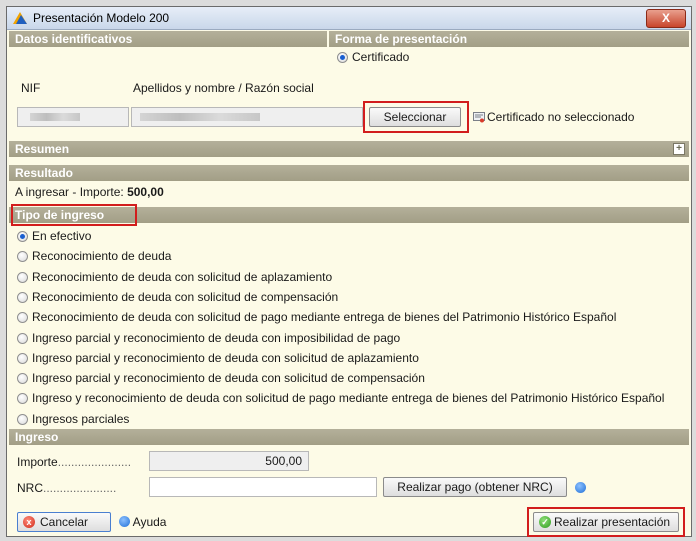 This screenshot has height=541, width=696. What do you see at coordinates (349, 149) in the screenshot?
I see `resumen-header: Resumen +` at bounding box center [349, 149].